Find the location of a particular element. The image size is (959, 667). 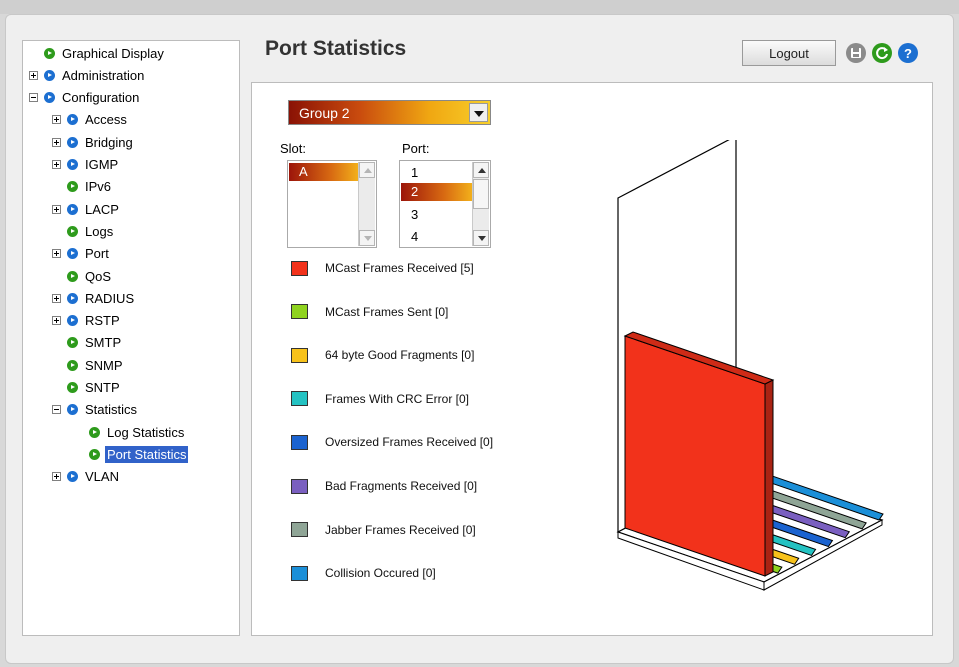

port-option: 1 is located at coordinates (437, 173).